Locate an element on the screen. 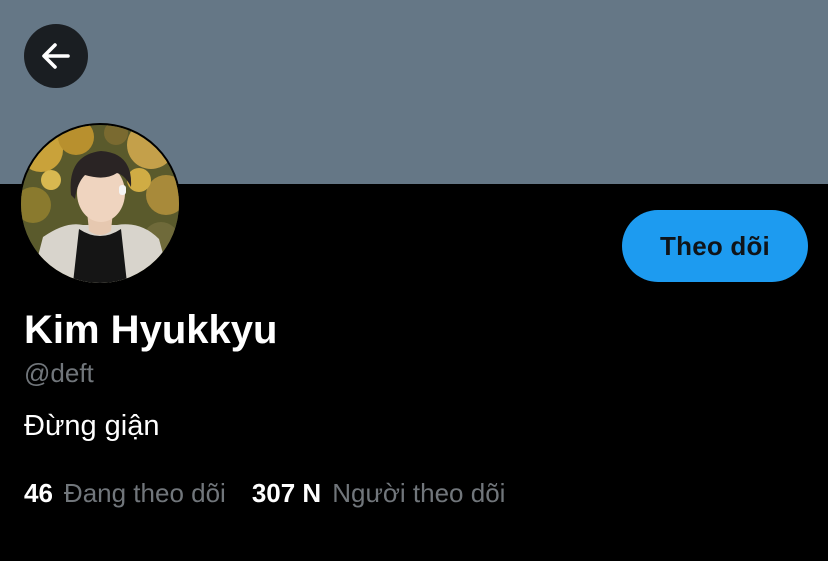 The image size is (828, 561). back-button is located at coordinates (56, 56).